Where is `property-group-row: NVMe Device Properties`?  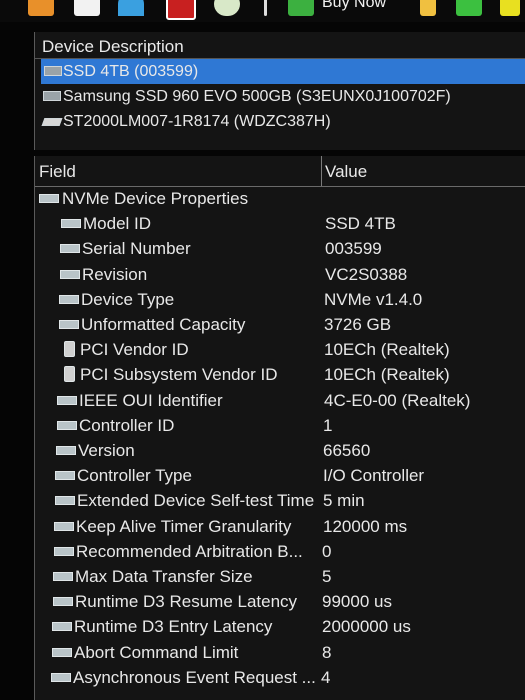
property-group-row: NVMe Device Properties is located at coordinates (280, 198).